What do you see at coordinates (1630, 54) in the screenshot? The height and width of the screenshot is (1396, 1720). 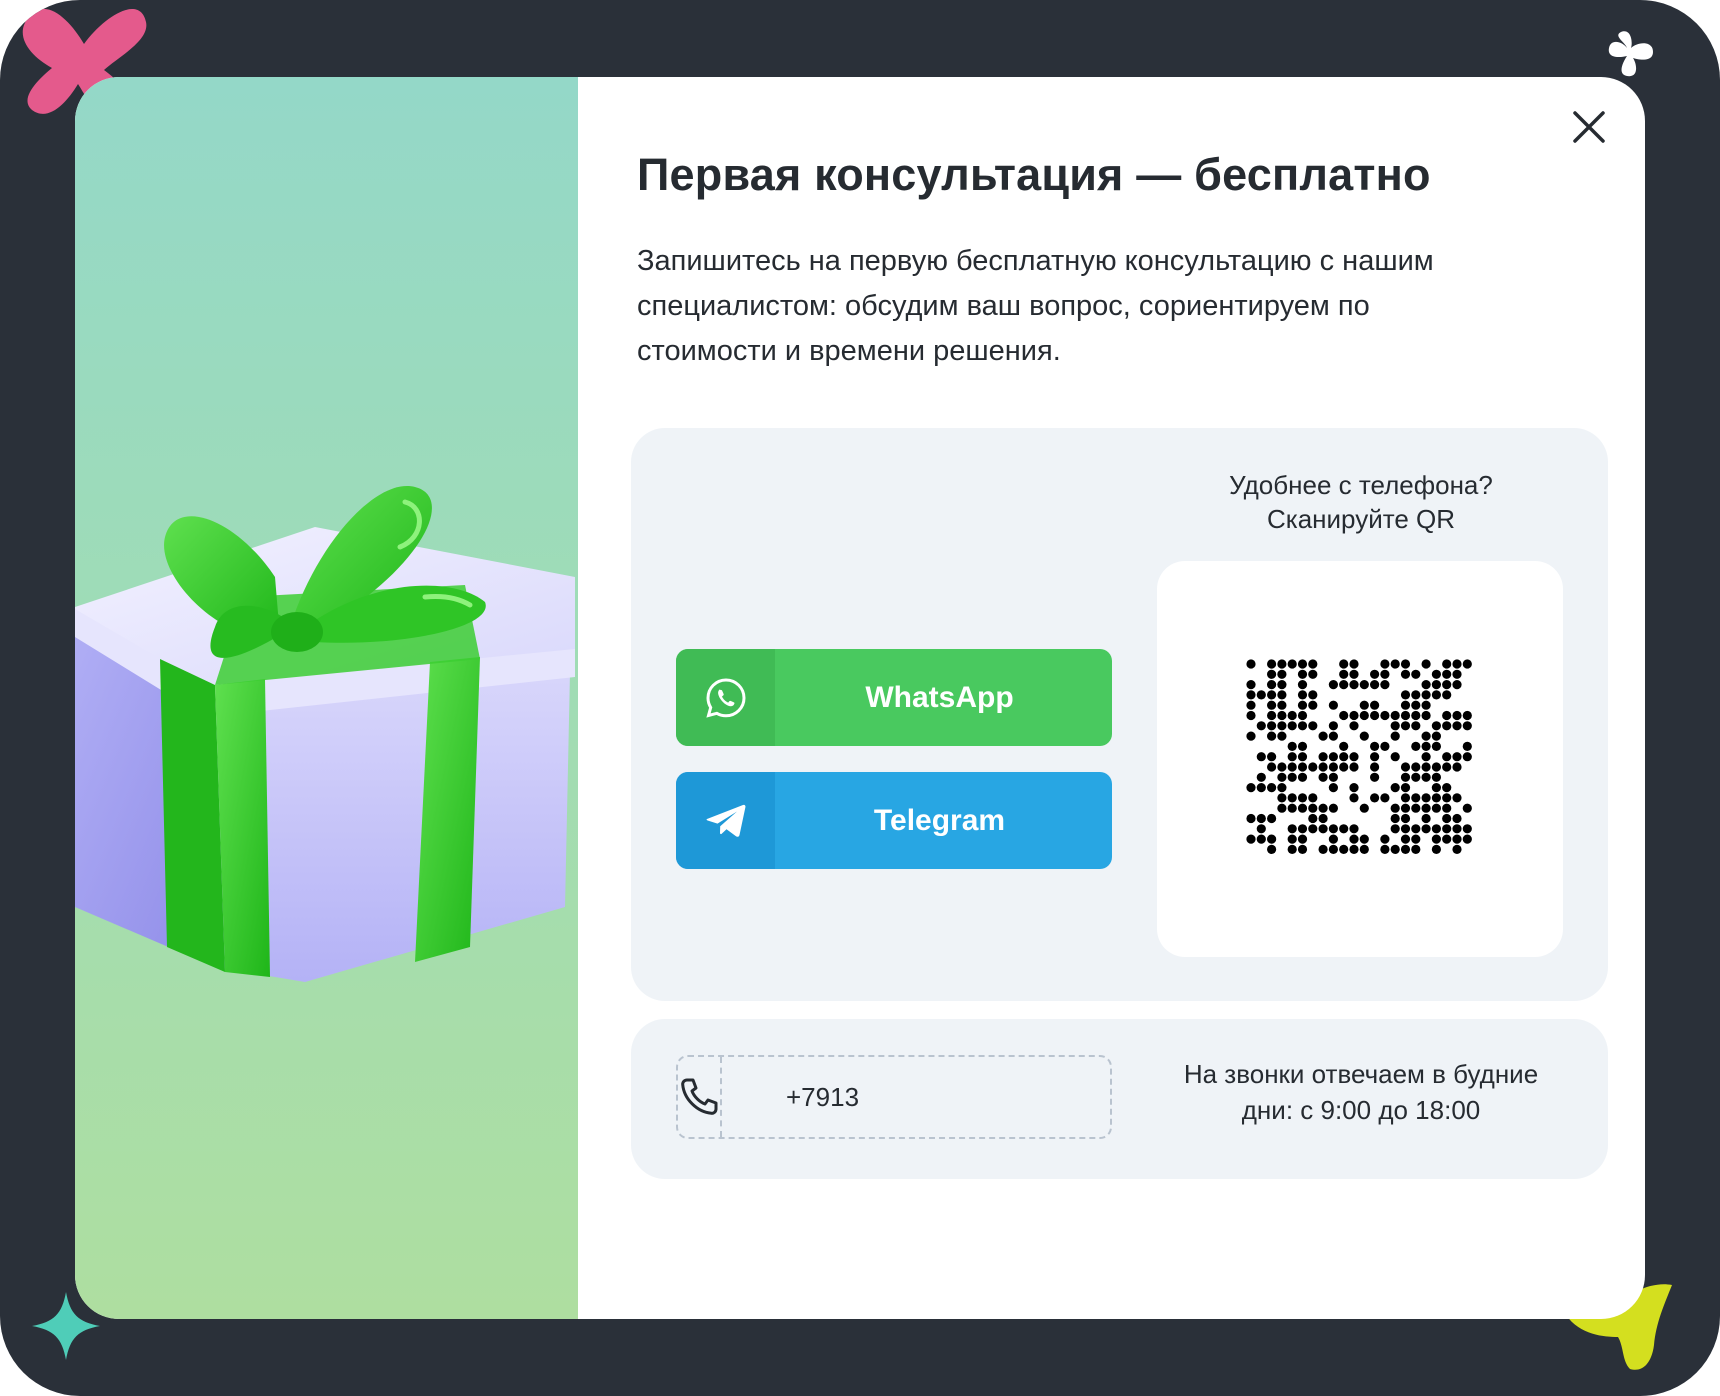 I see `white-star-decoration` at bounding box center [1630, 54].